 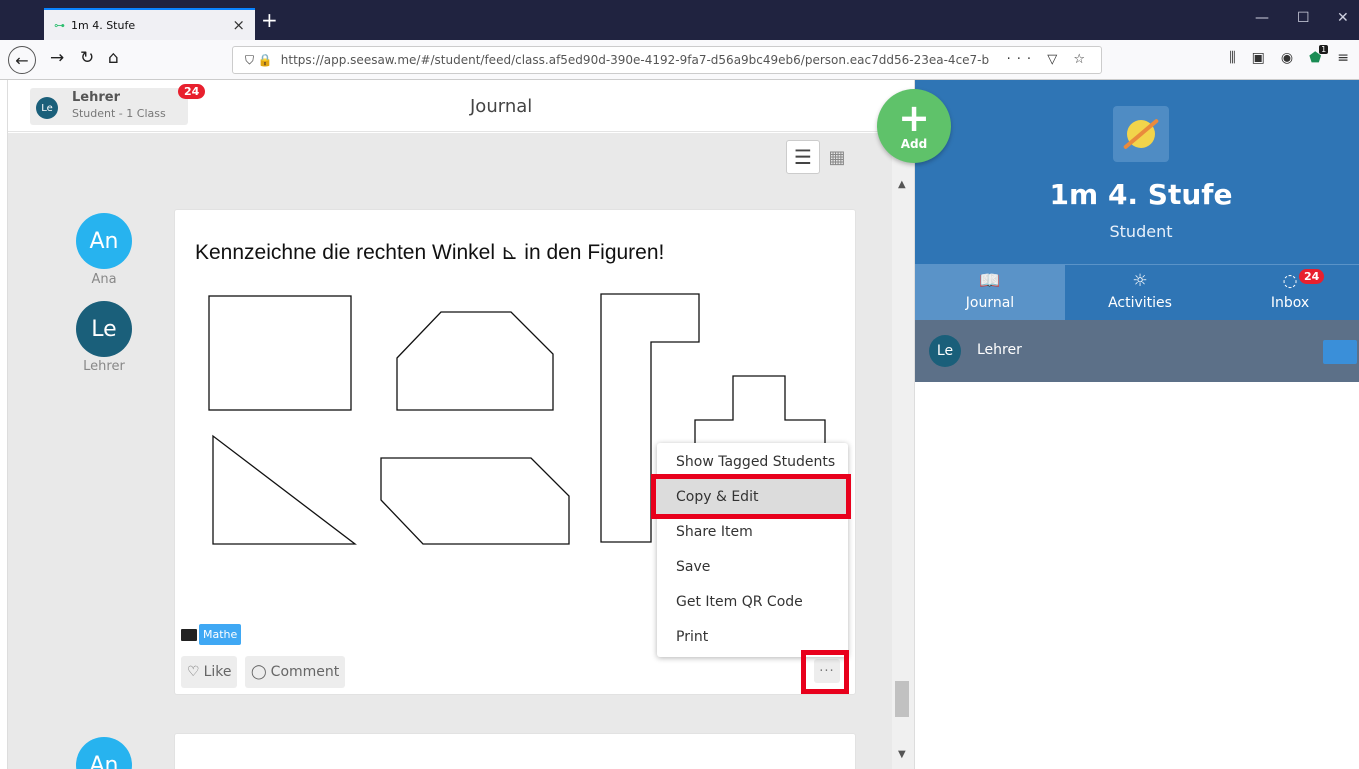 I want to click on menu-icon: ≡, so click(x=1343, y=58).